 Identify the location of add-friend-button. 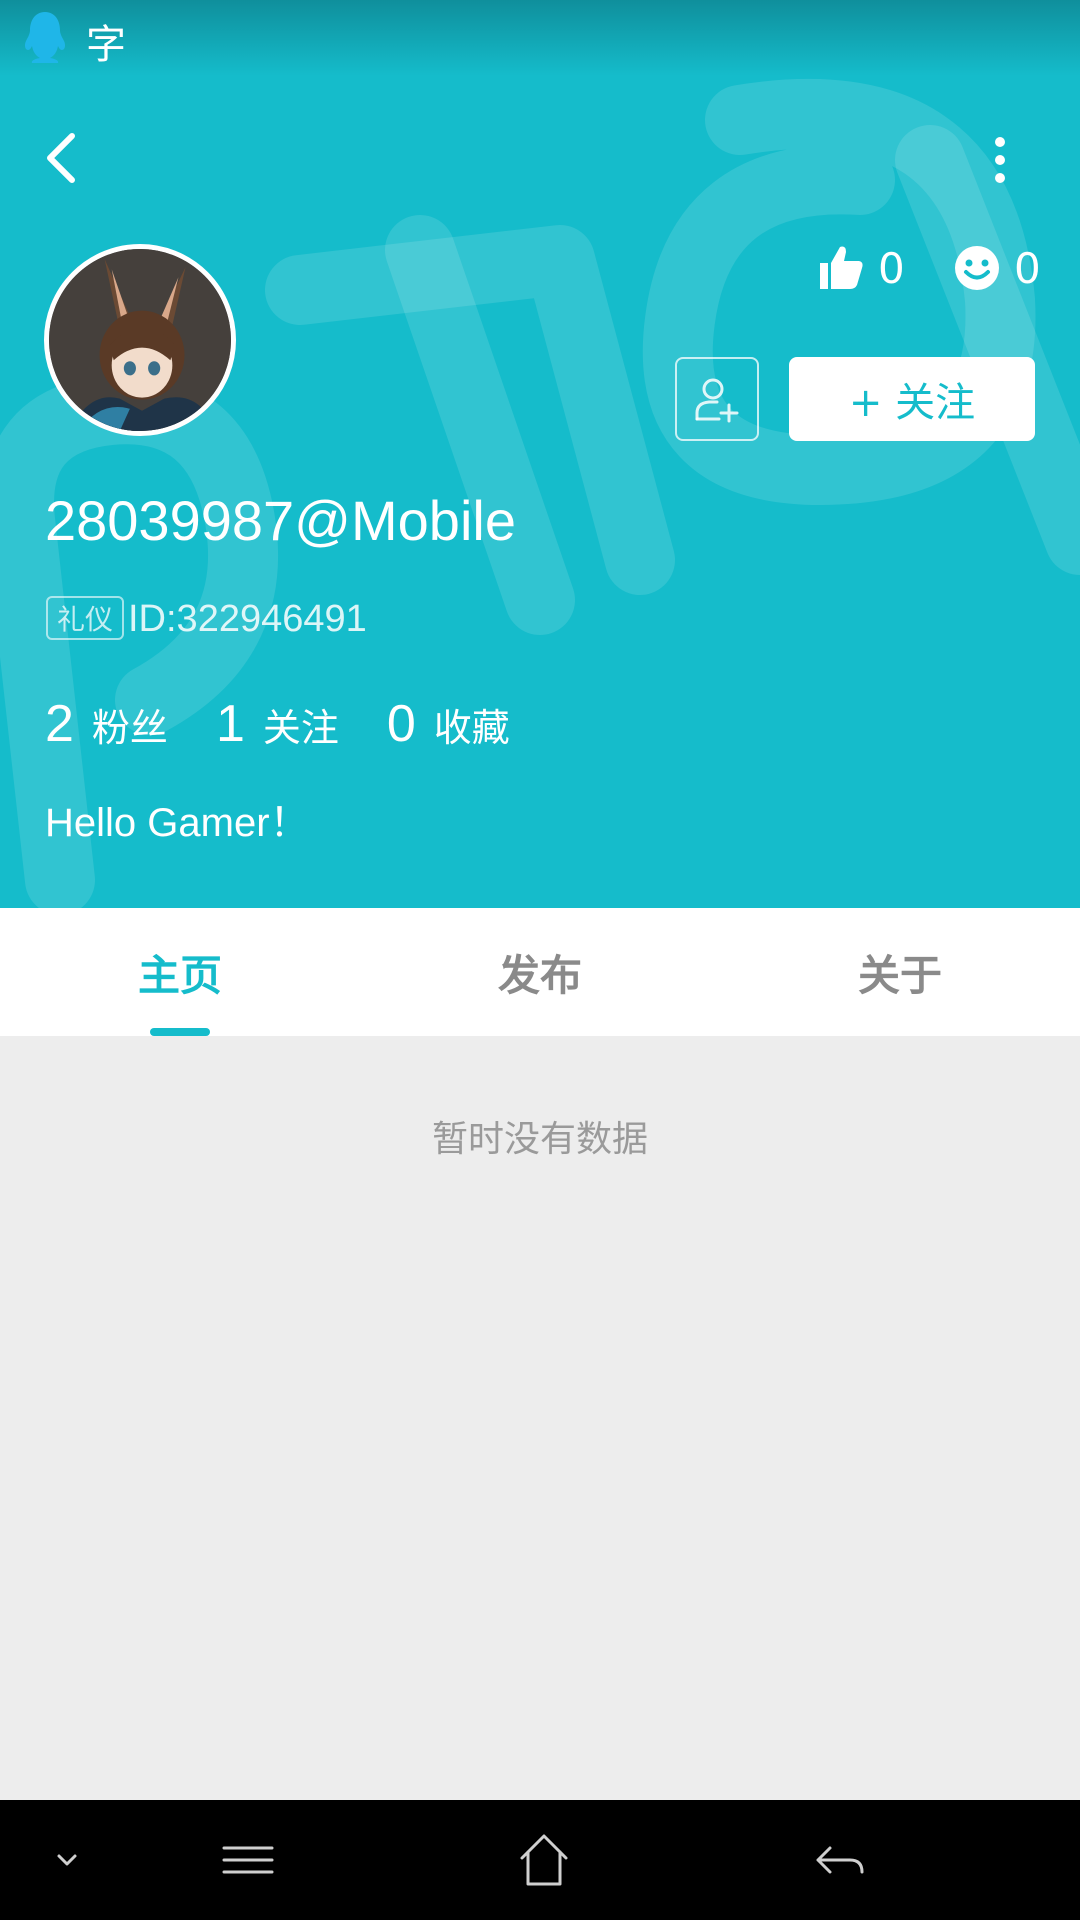
(717, 399).